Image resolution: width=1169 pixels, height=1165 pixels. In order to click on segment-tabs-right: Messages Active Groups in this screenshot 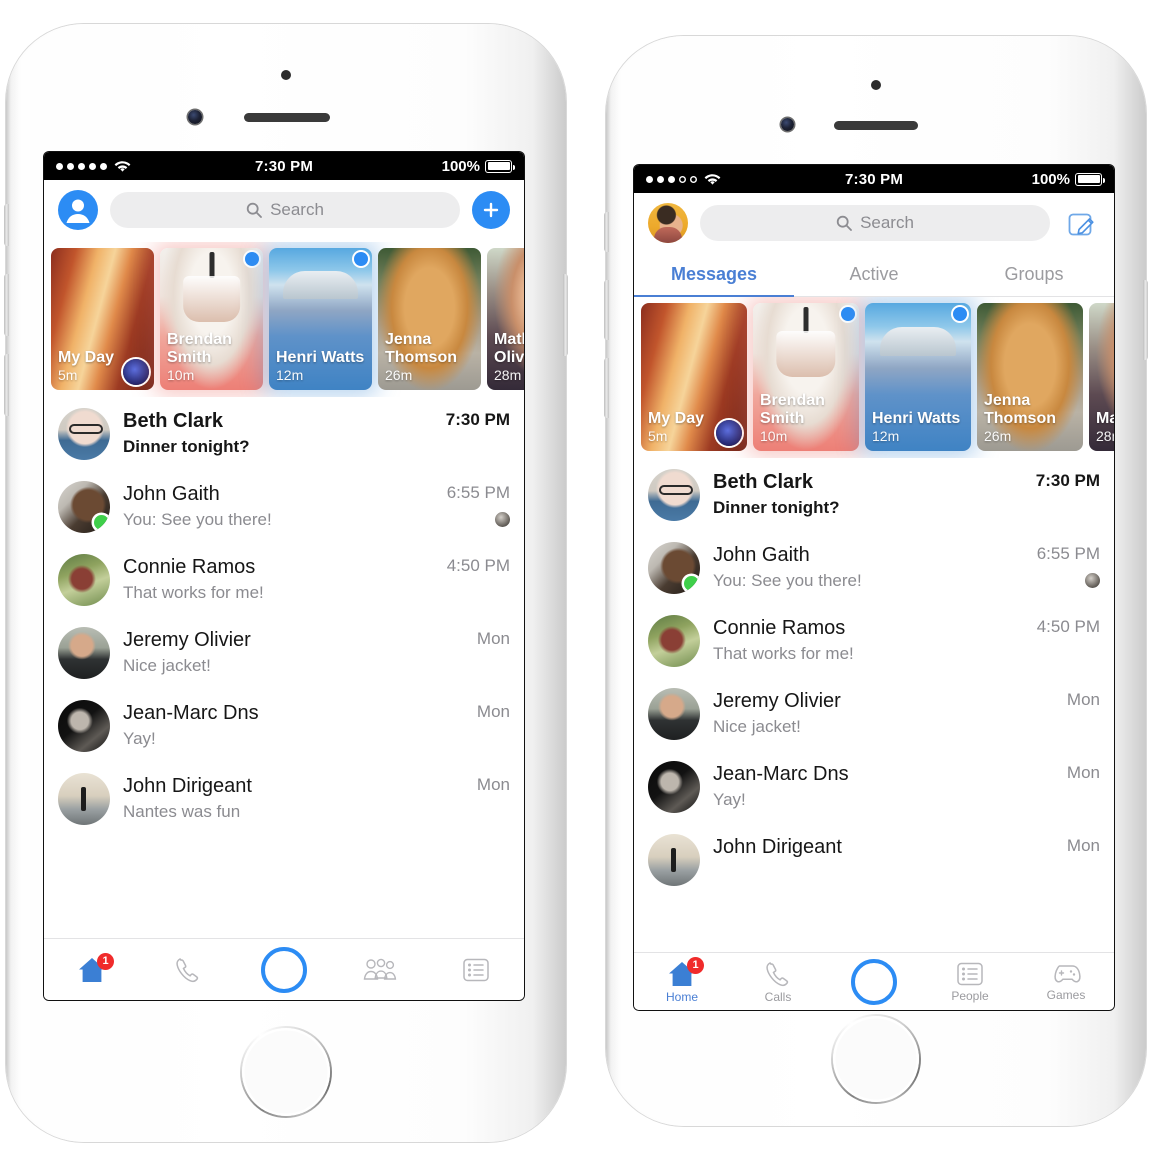, I will do `click(874, 276)`.